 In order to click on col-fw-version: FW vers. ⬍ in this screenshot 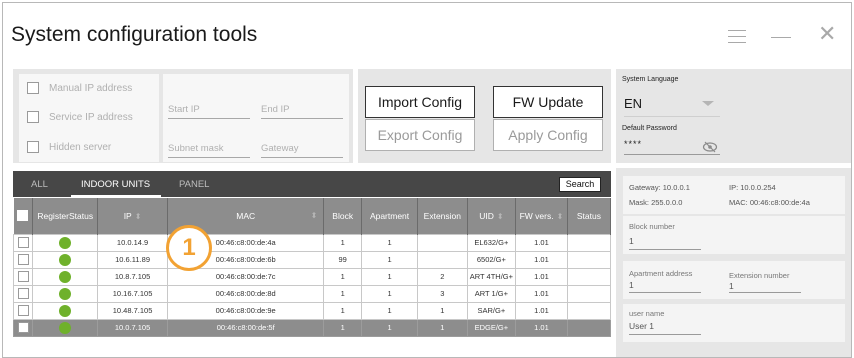, I will do `click(541, 216)`.